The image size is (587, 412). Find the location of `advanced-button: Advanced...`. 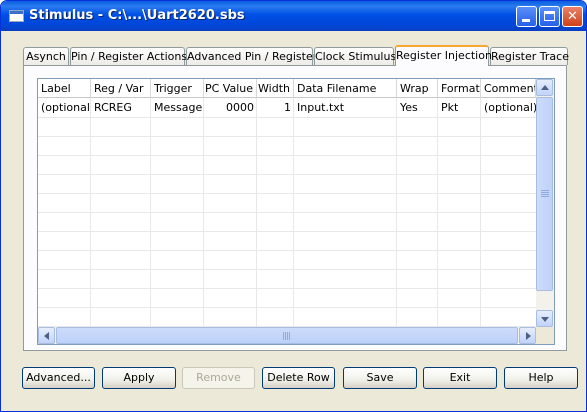

advanced-button: Advanced... is located at coordinates (58, 378).